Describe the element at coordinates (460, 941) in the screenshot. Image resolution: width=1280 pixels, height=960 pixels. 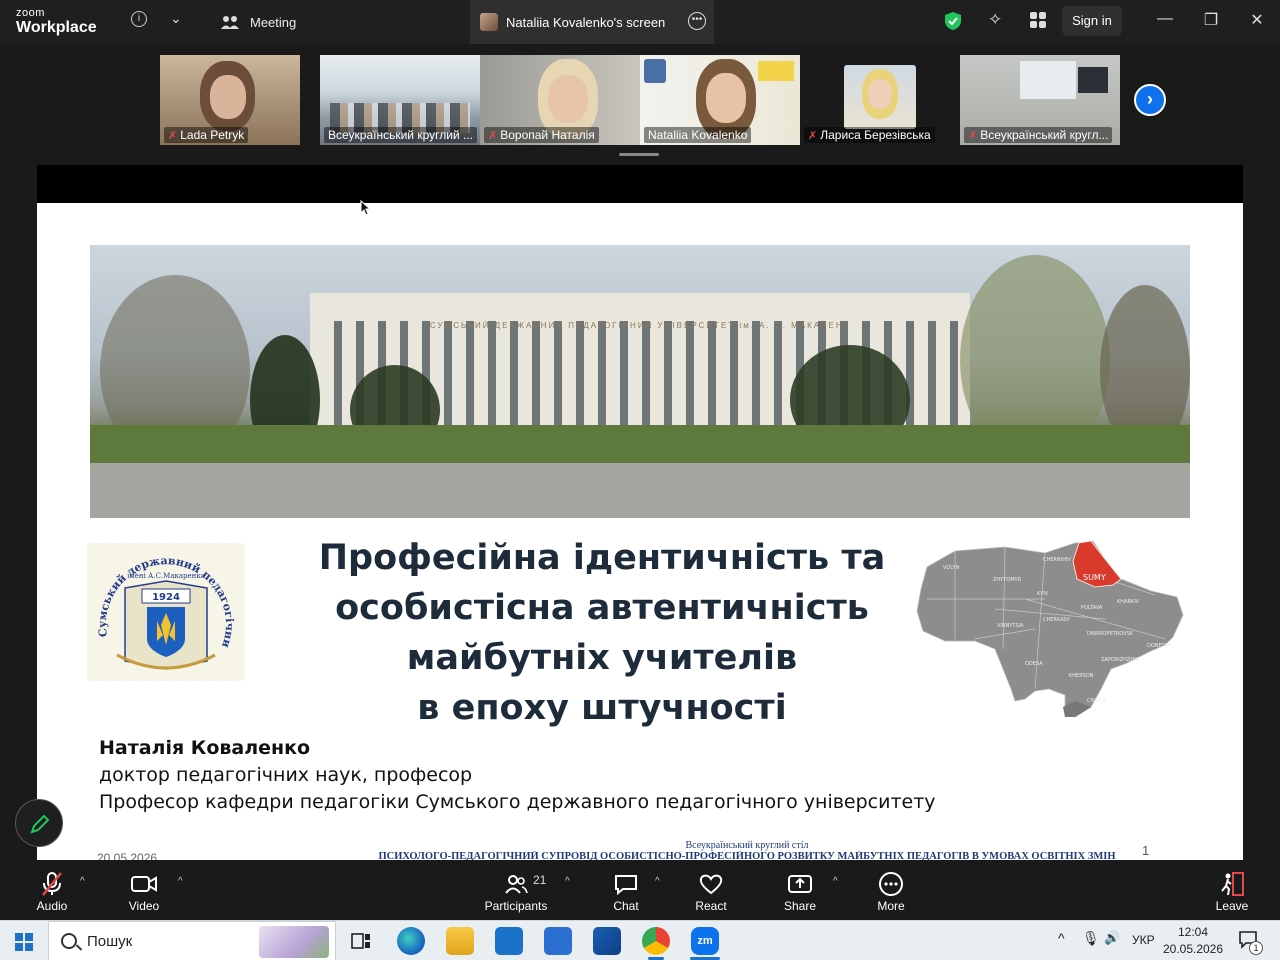
I see `file-explorer-icon` at that location.